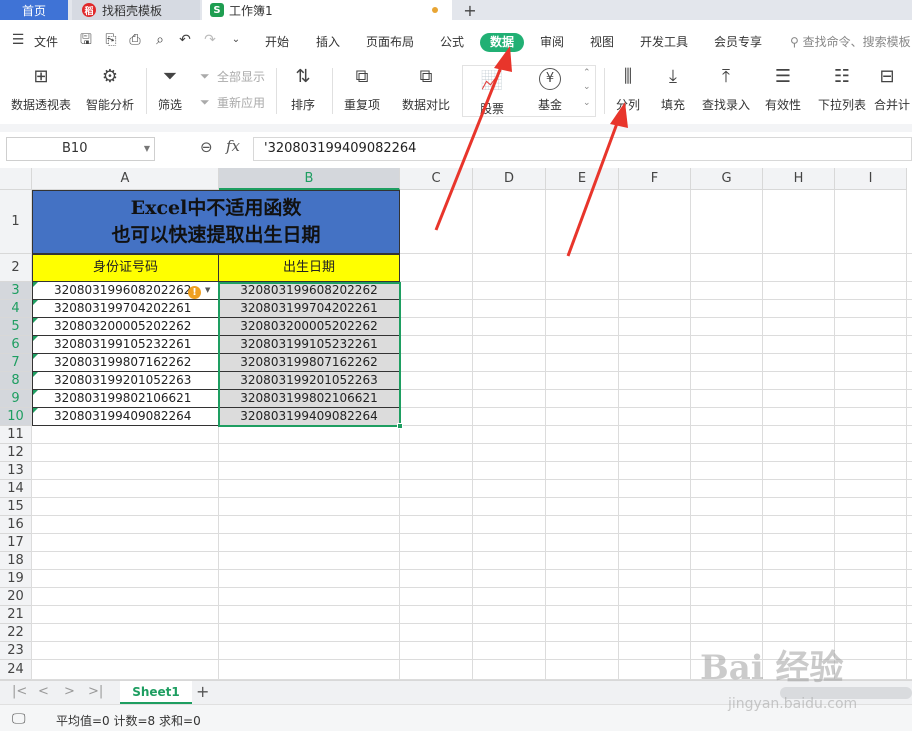 The height and width of the screenshot is (731, 912). Describe the element at coordinates (16, 291) in the screenshot. I see `row-header-3: 3` at that location.